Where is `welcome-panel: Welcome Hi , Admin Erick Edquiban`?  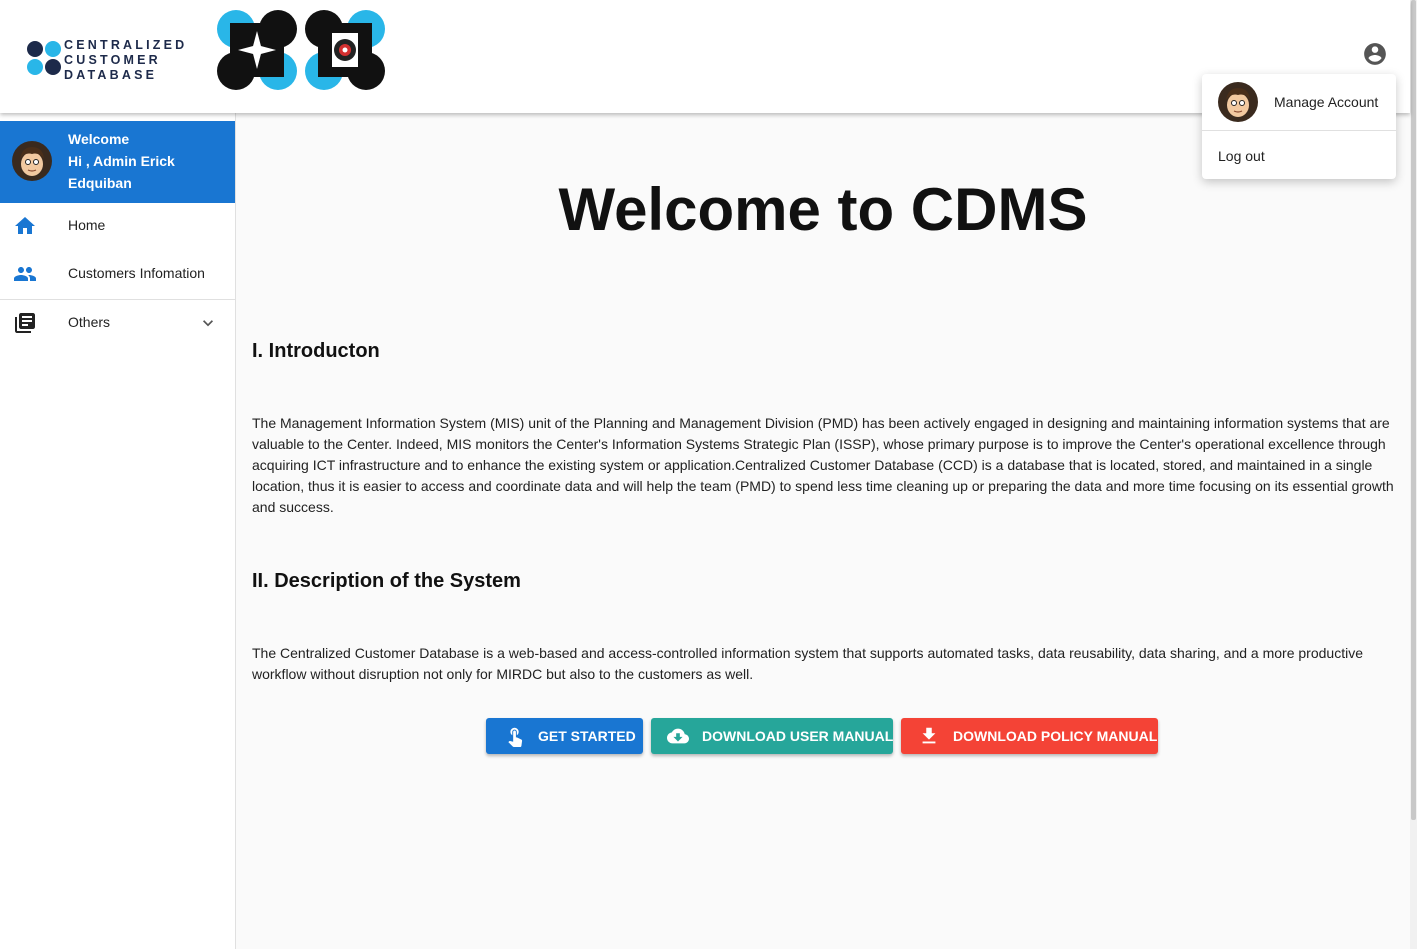 welcome-panel: Welcome Hi , Admin Erick Edquiban is located at coordinates (117, 162).